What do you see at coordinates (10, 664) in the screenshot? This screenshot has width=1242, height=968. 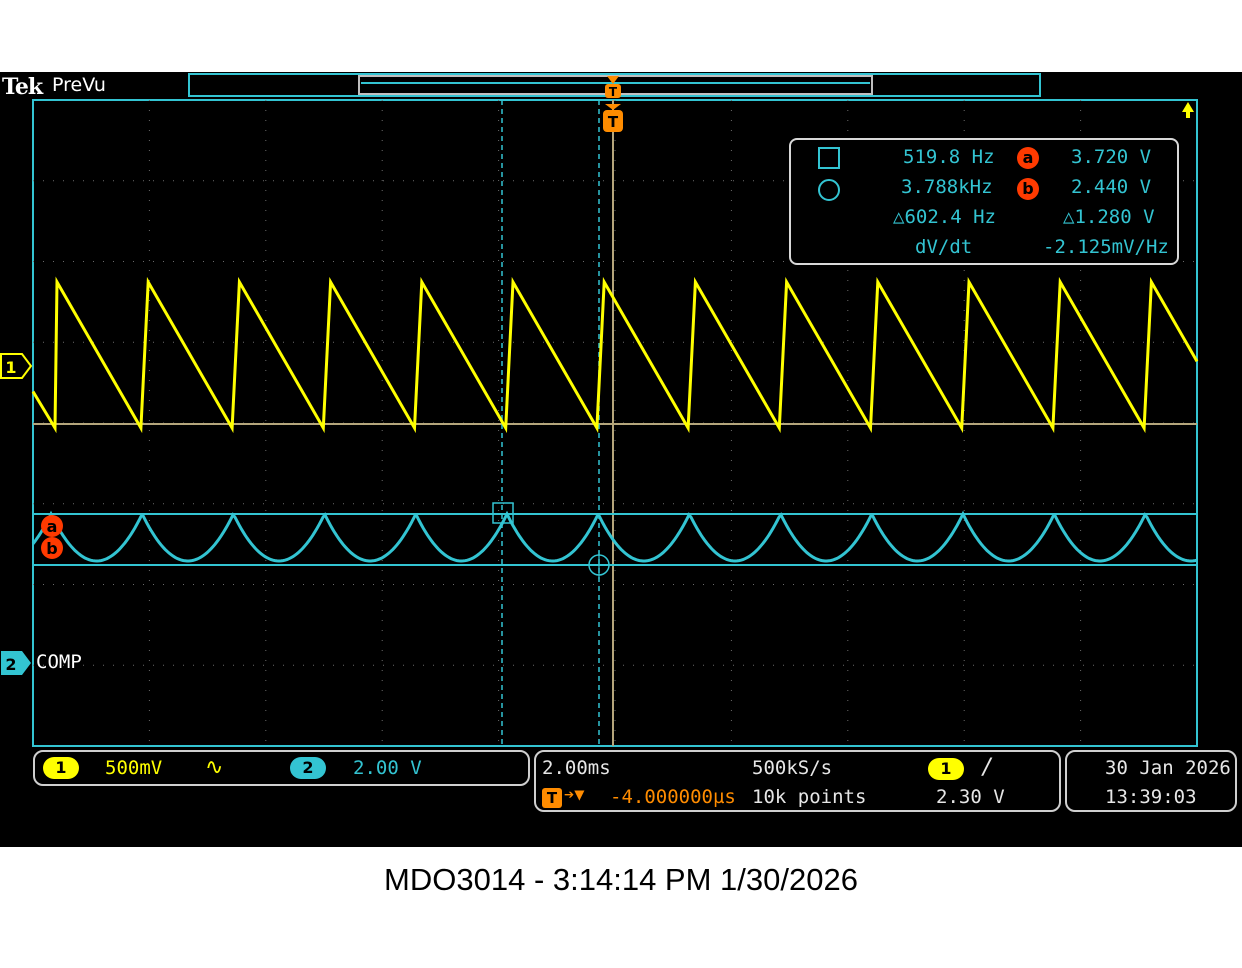 I see `ch2-position-marker-label: 2` at bounding box center [10, 664].